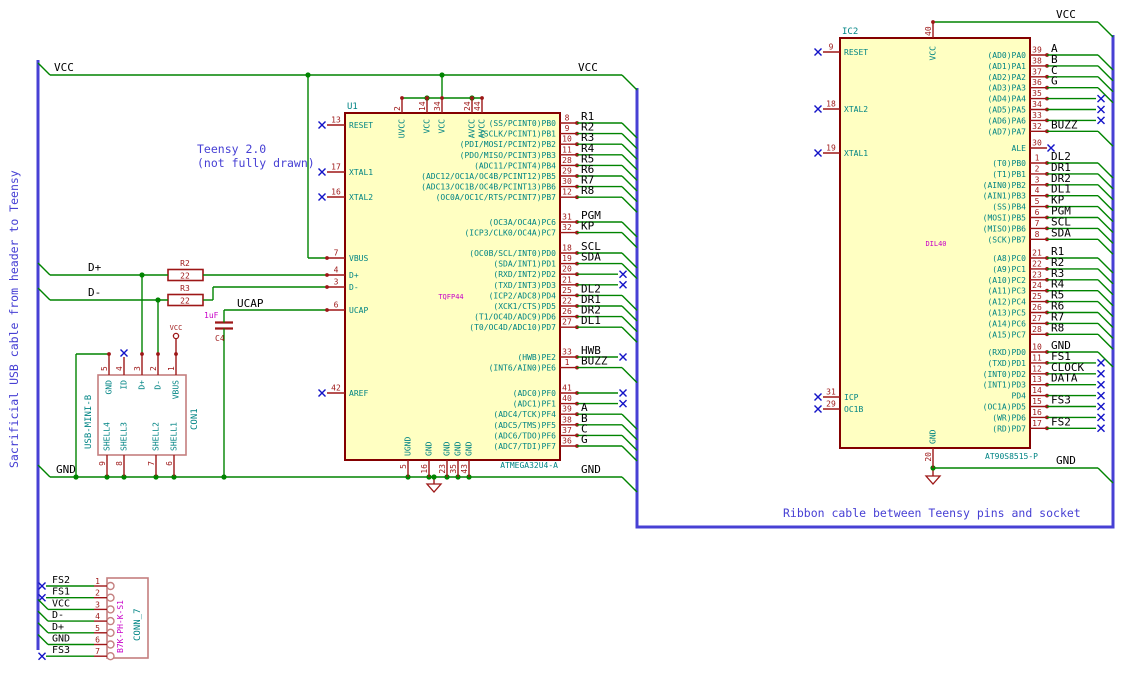  What do you see at coordinates (928, 457) in the screenshot?
I see `ic2-pin-number: 20` at bounding box center [928, 457].